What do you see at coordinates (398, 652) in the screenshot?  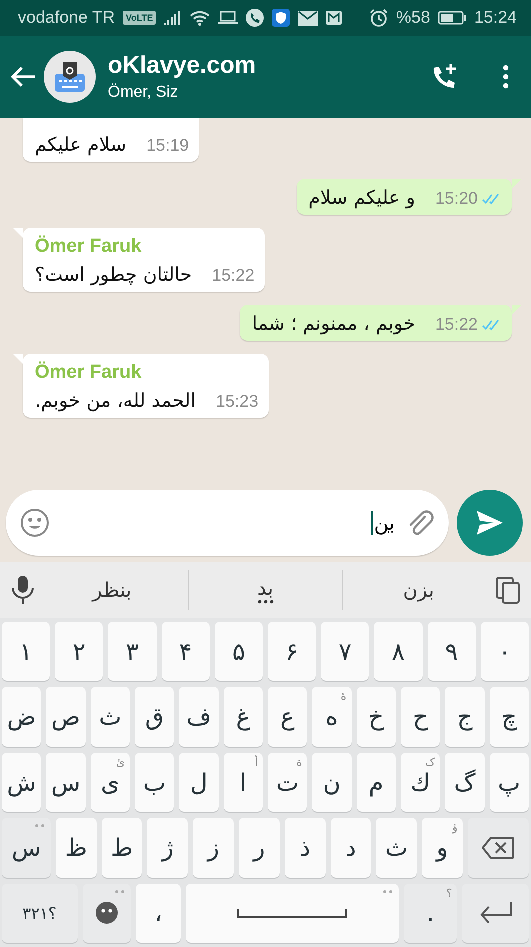 I see `letter-key: ۸` at bounding box center [398, 652].